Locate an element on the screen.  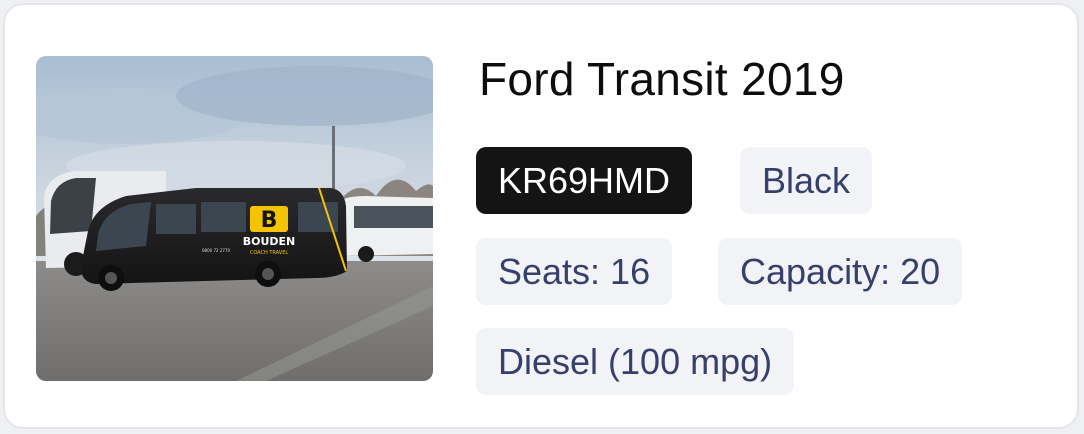
livery-sub-text: COACH TRAVEL is located at coordinates (269, 253).